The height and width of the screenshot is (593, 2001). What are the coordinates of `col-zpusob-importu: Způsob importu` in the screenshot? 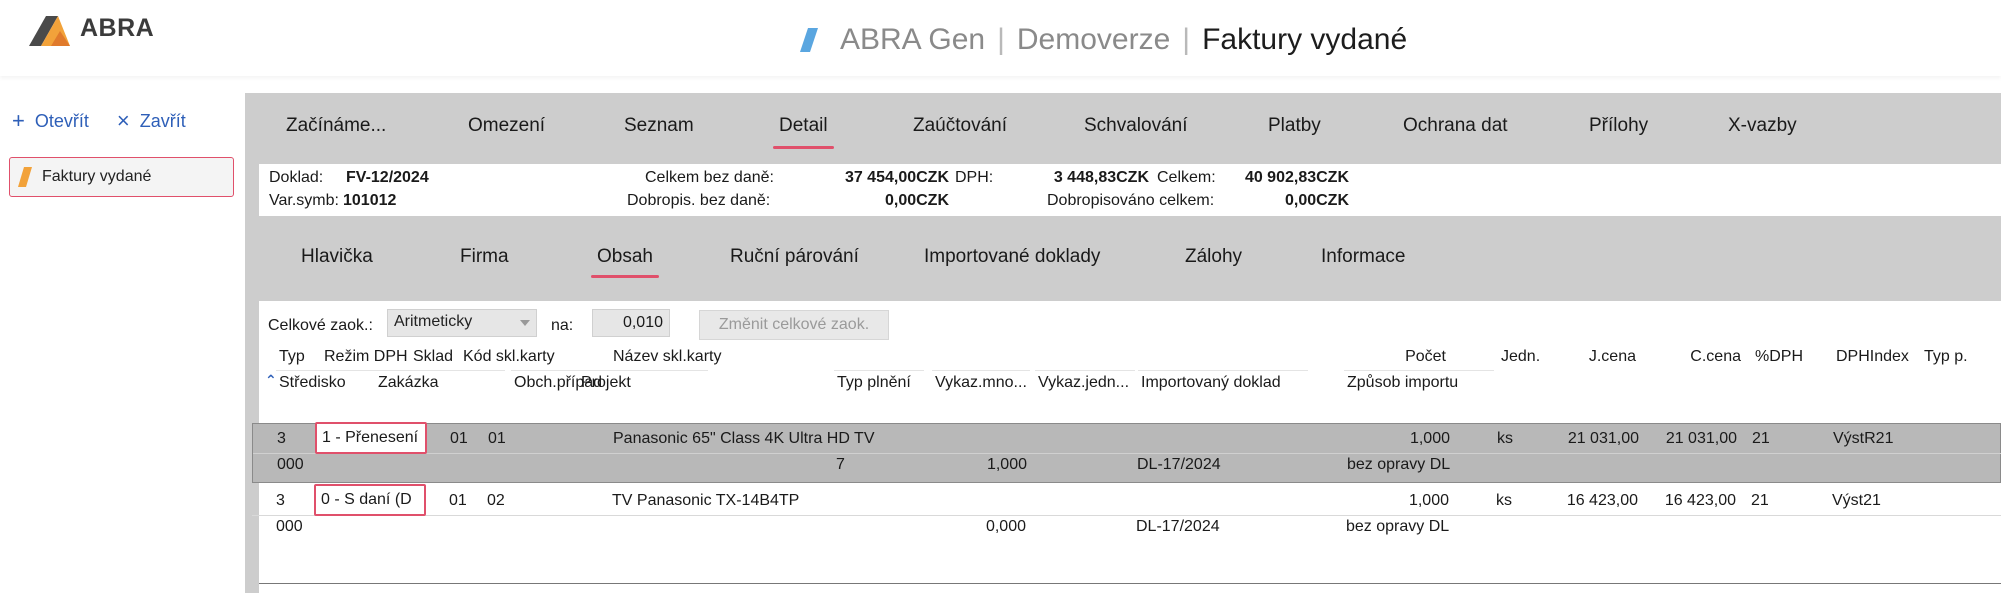 It's located at (1419, 382).